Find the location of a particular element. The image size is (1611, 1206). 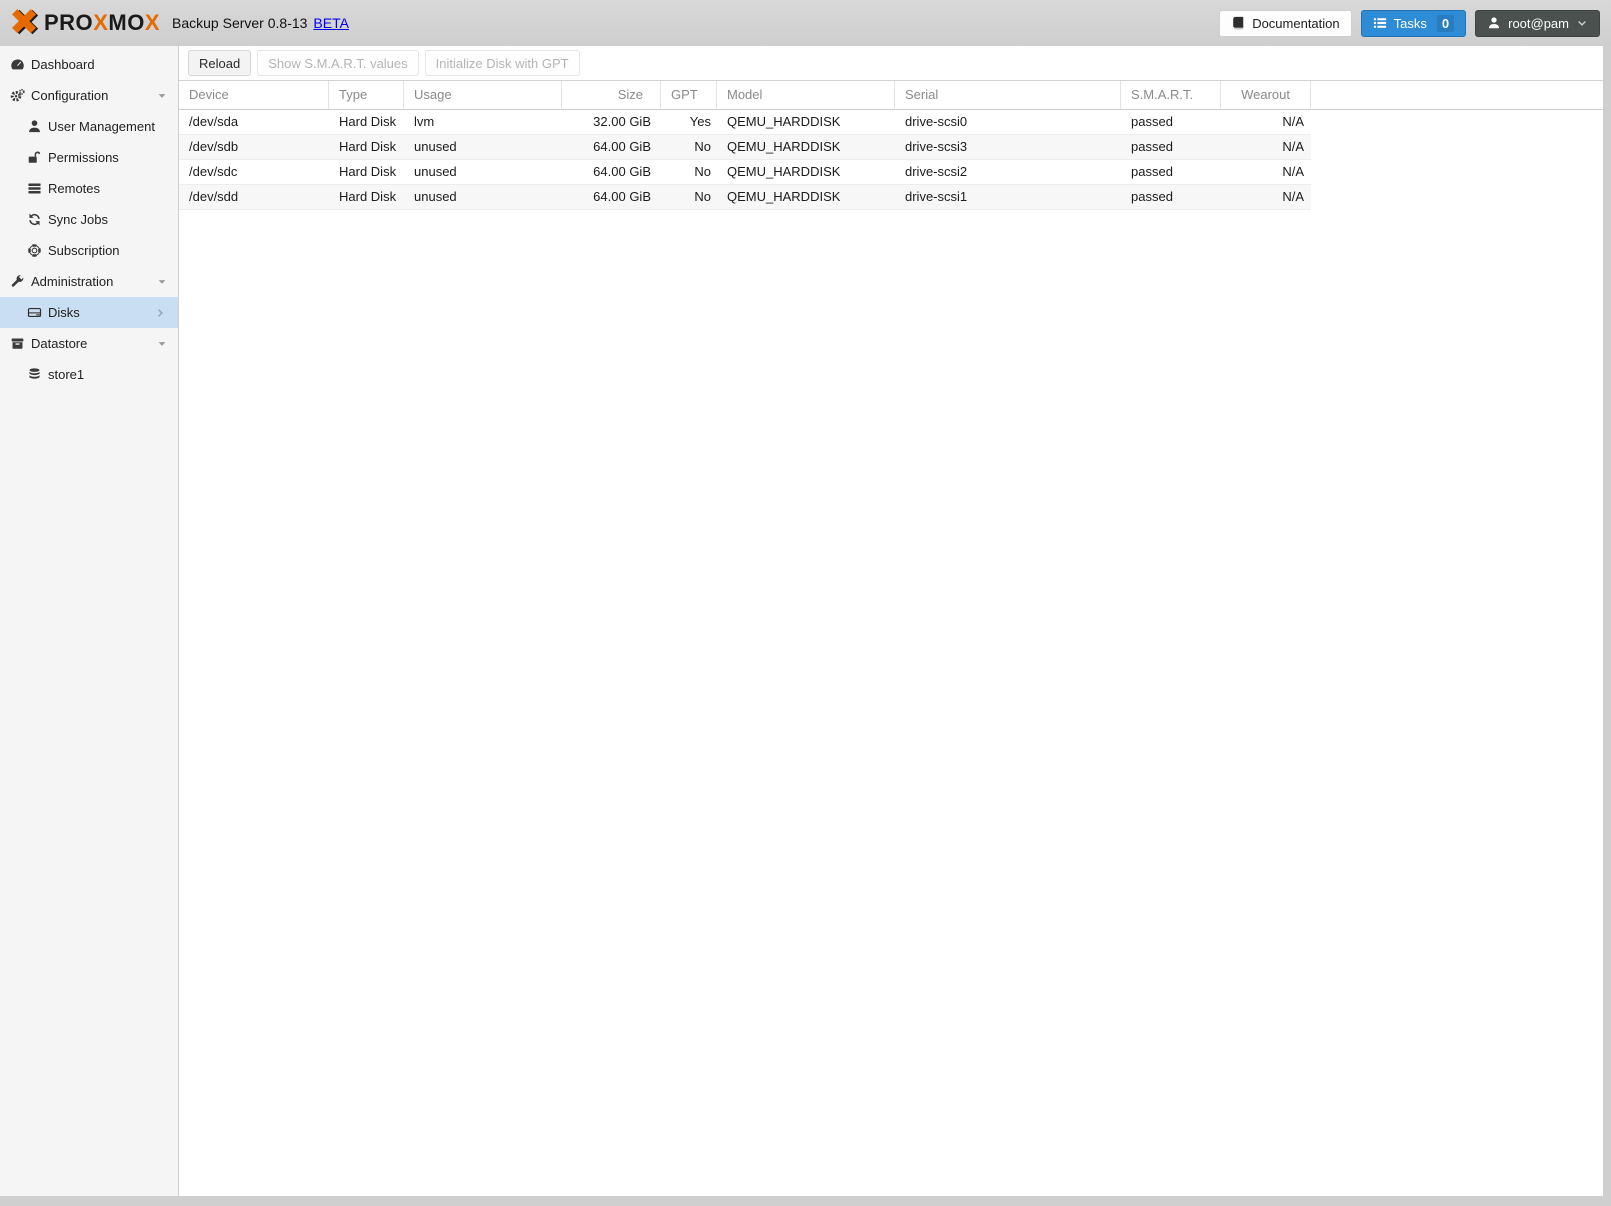

sidebar-item-label: Disks is located at coordinates (64, 312).